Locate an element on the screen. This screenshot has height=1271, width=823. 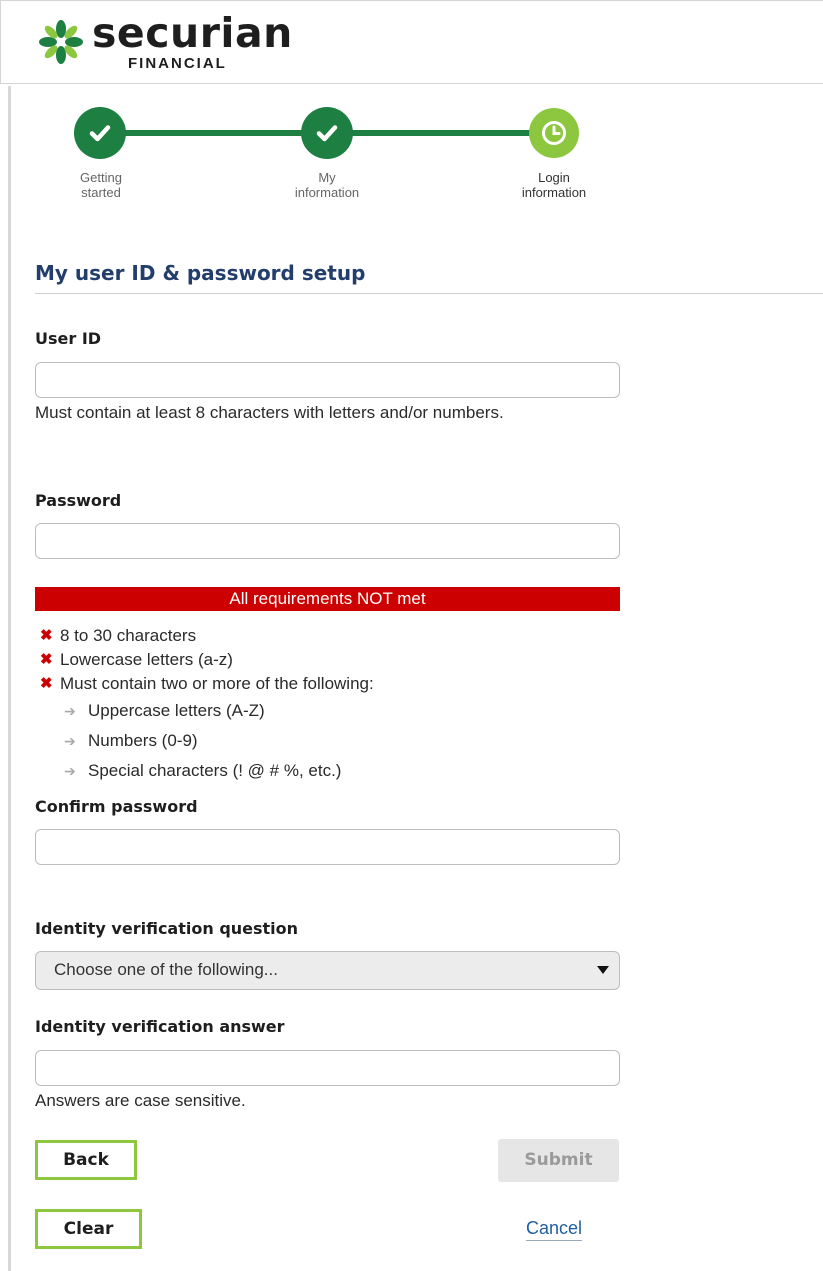
sub-requirement-item: ➔ Numbers (0-9) is located at coordinates (320, 741).